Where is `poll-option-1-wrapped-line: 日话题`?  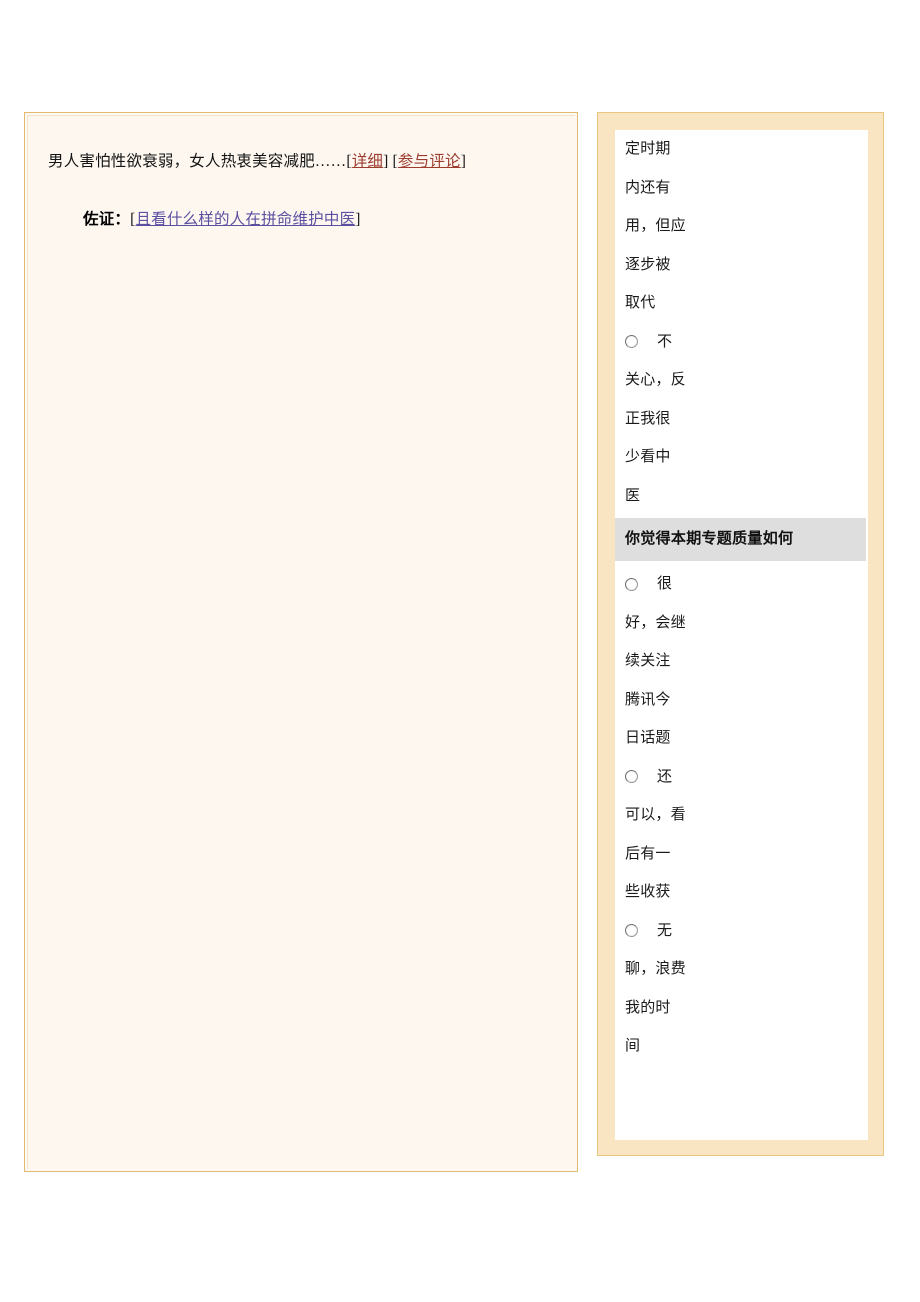
poll-option-1-wrapped-line: 日话题 is located at coordinates (648, 738).